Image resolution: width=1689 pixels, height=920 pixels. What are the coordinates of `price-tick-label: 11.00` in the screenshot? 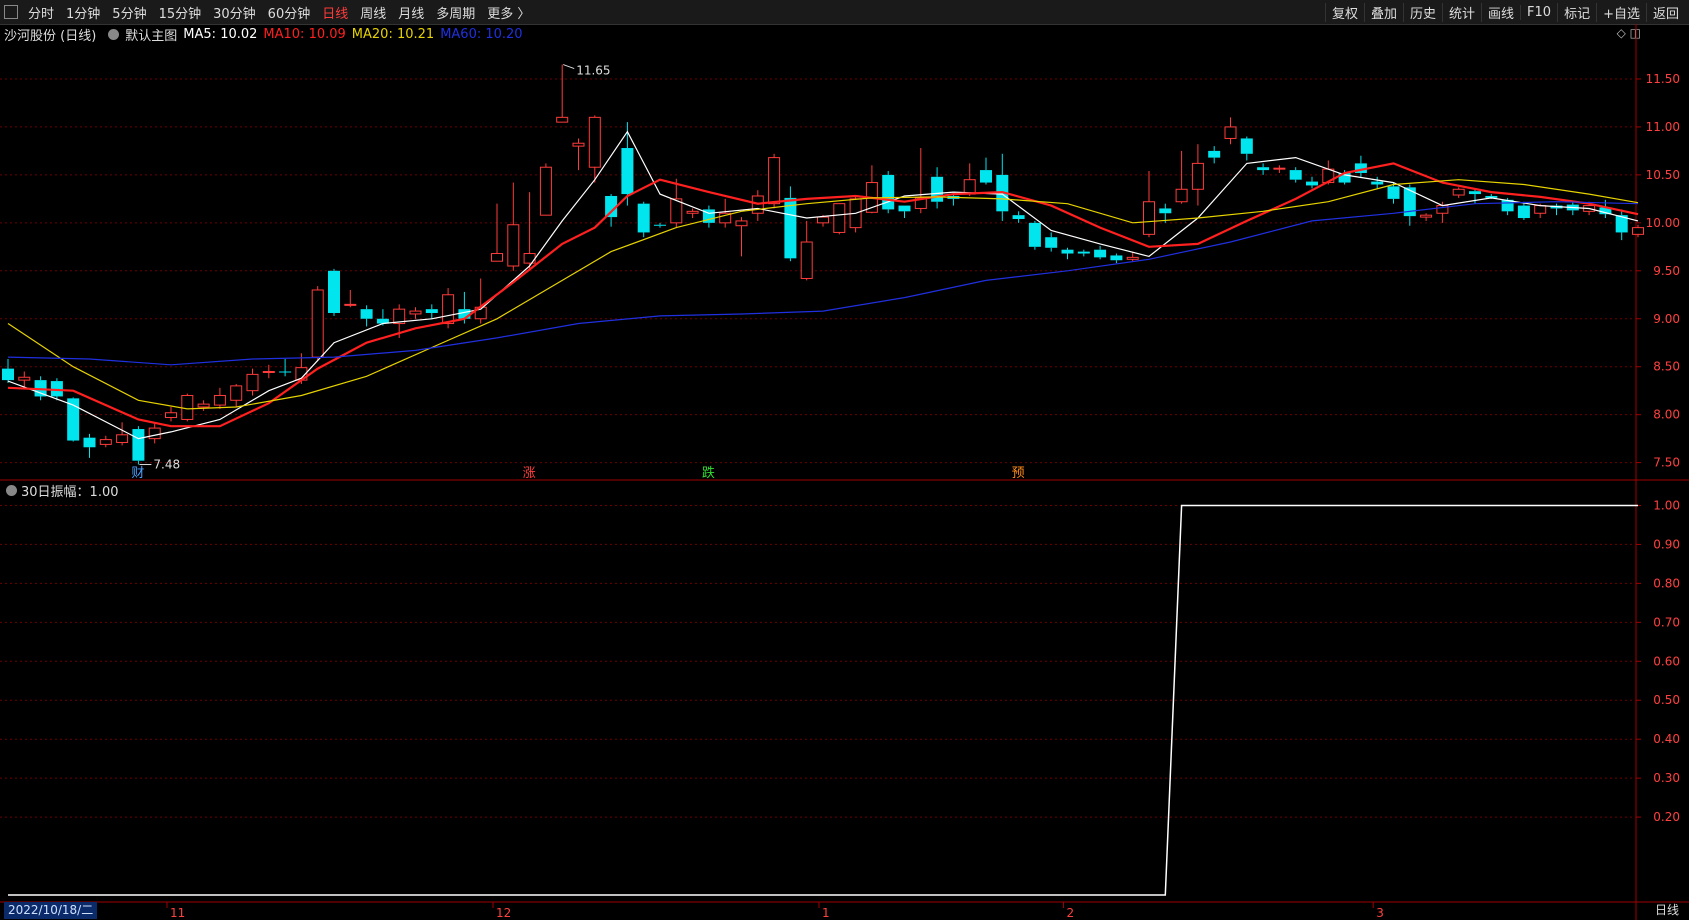 It's located at (1663, 127).